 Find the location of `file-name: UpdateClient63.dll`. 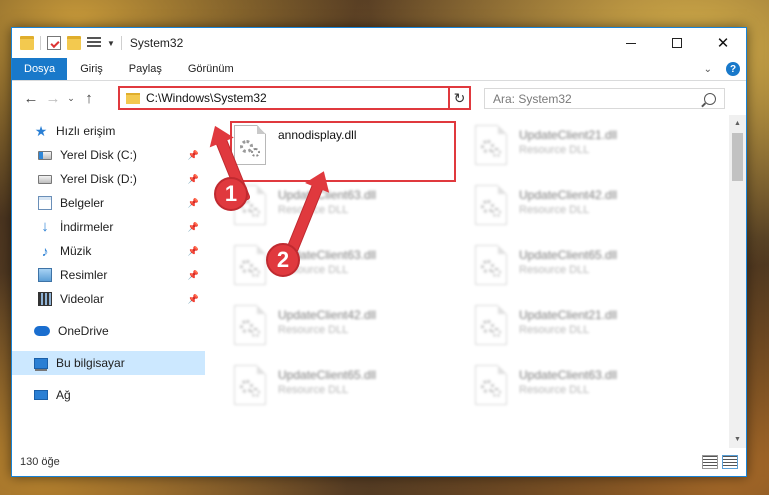

file-name: UpdateClient63.dll is located at coordinates (568, 375).